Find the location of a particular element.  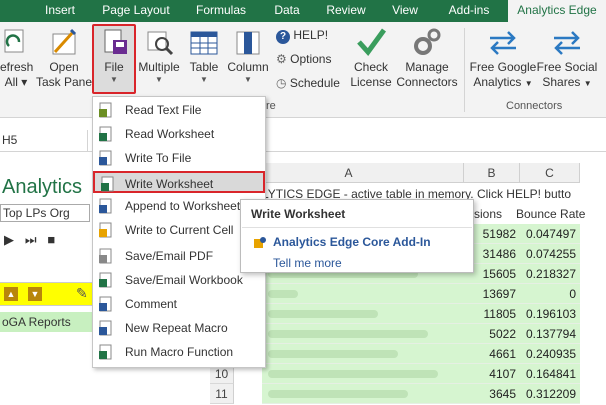

table-cell-bounce-rate: 0.218327 is located at coordinates (550, 274).